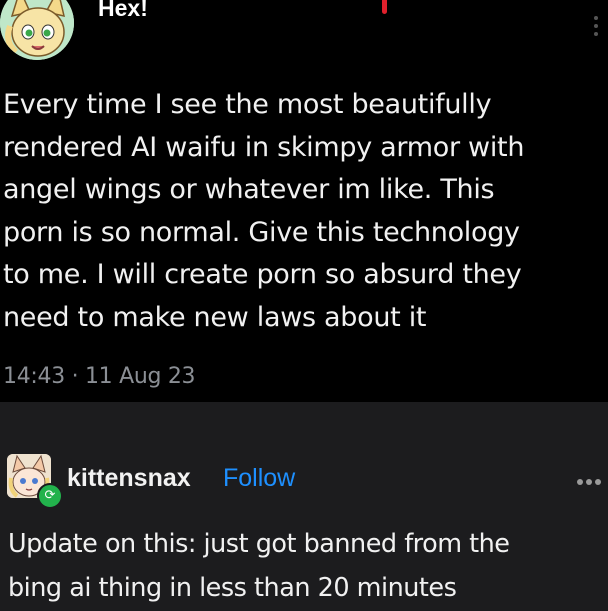 This screenshot has height=611, width=608. What do you see at coordinates (384, 7) in the screenshot?
I see `red-accent-mark` at bounding box center [384, 7].